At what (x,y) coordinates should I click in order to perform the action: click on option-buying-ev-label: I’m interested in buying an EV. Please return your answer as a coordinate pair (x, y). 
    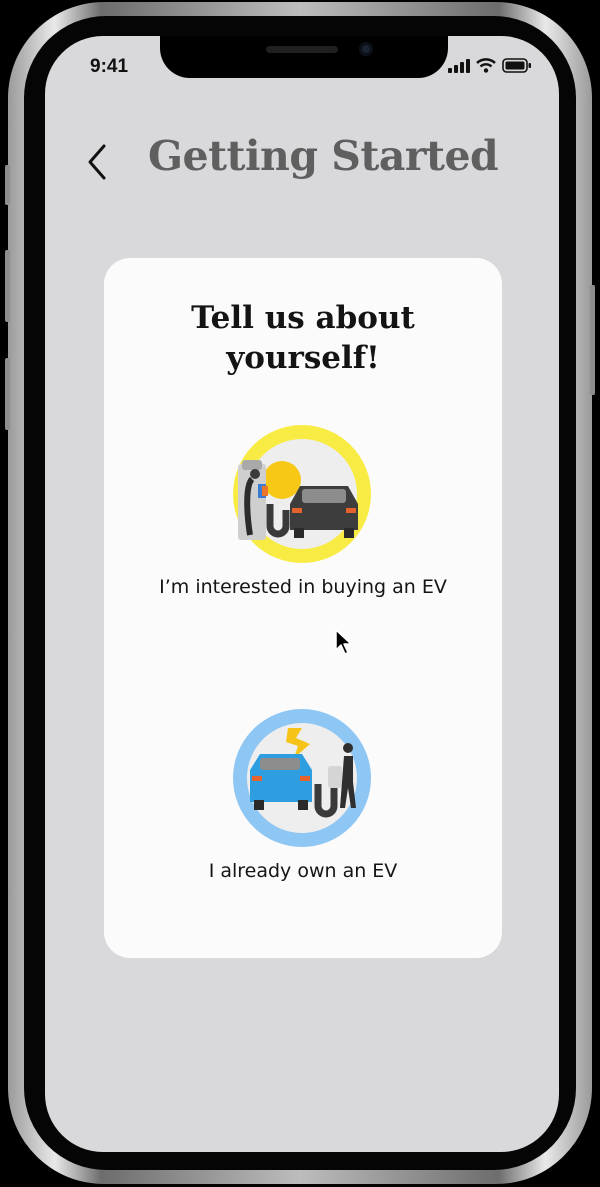
    Looking at the image, I should click on (303, 587).